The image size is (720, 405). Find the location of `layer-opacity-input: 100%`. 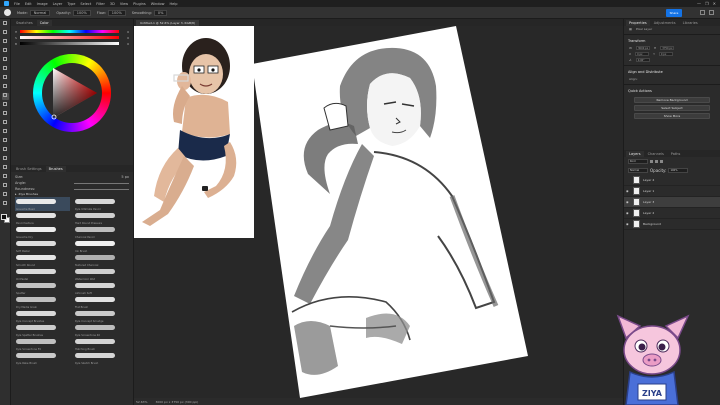

layer-opacity-input: 100% is located at coordinates (678, 170).